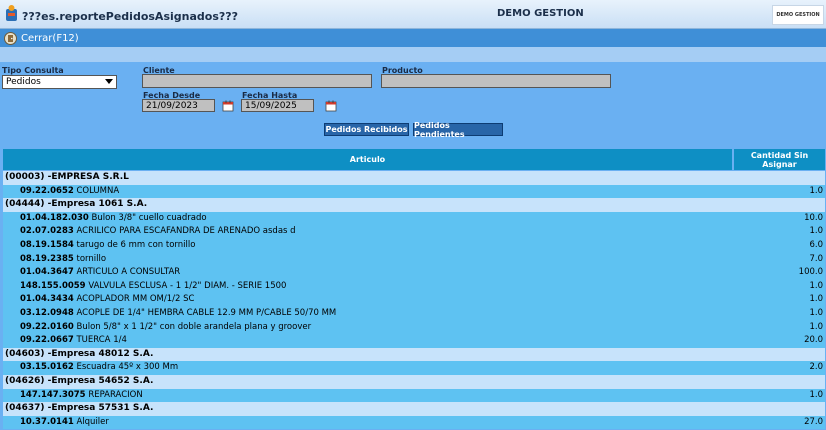 The height and width of the screenshot is (430, 826). I want to click on table-row: 10.37.0141 Alquiler 27.0, so click(414, 422).